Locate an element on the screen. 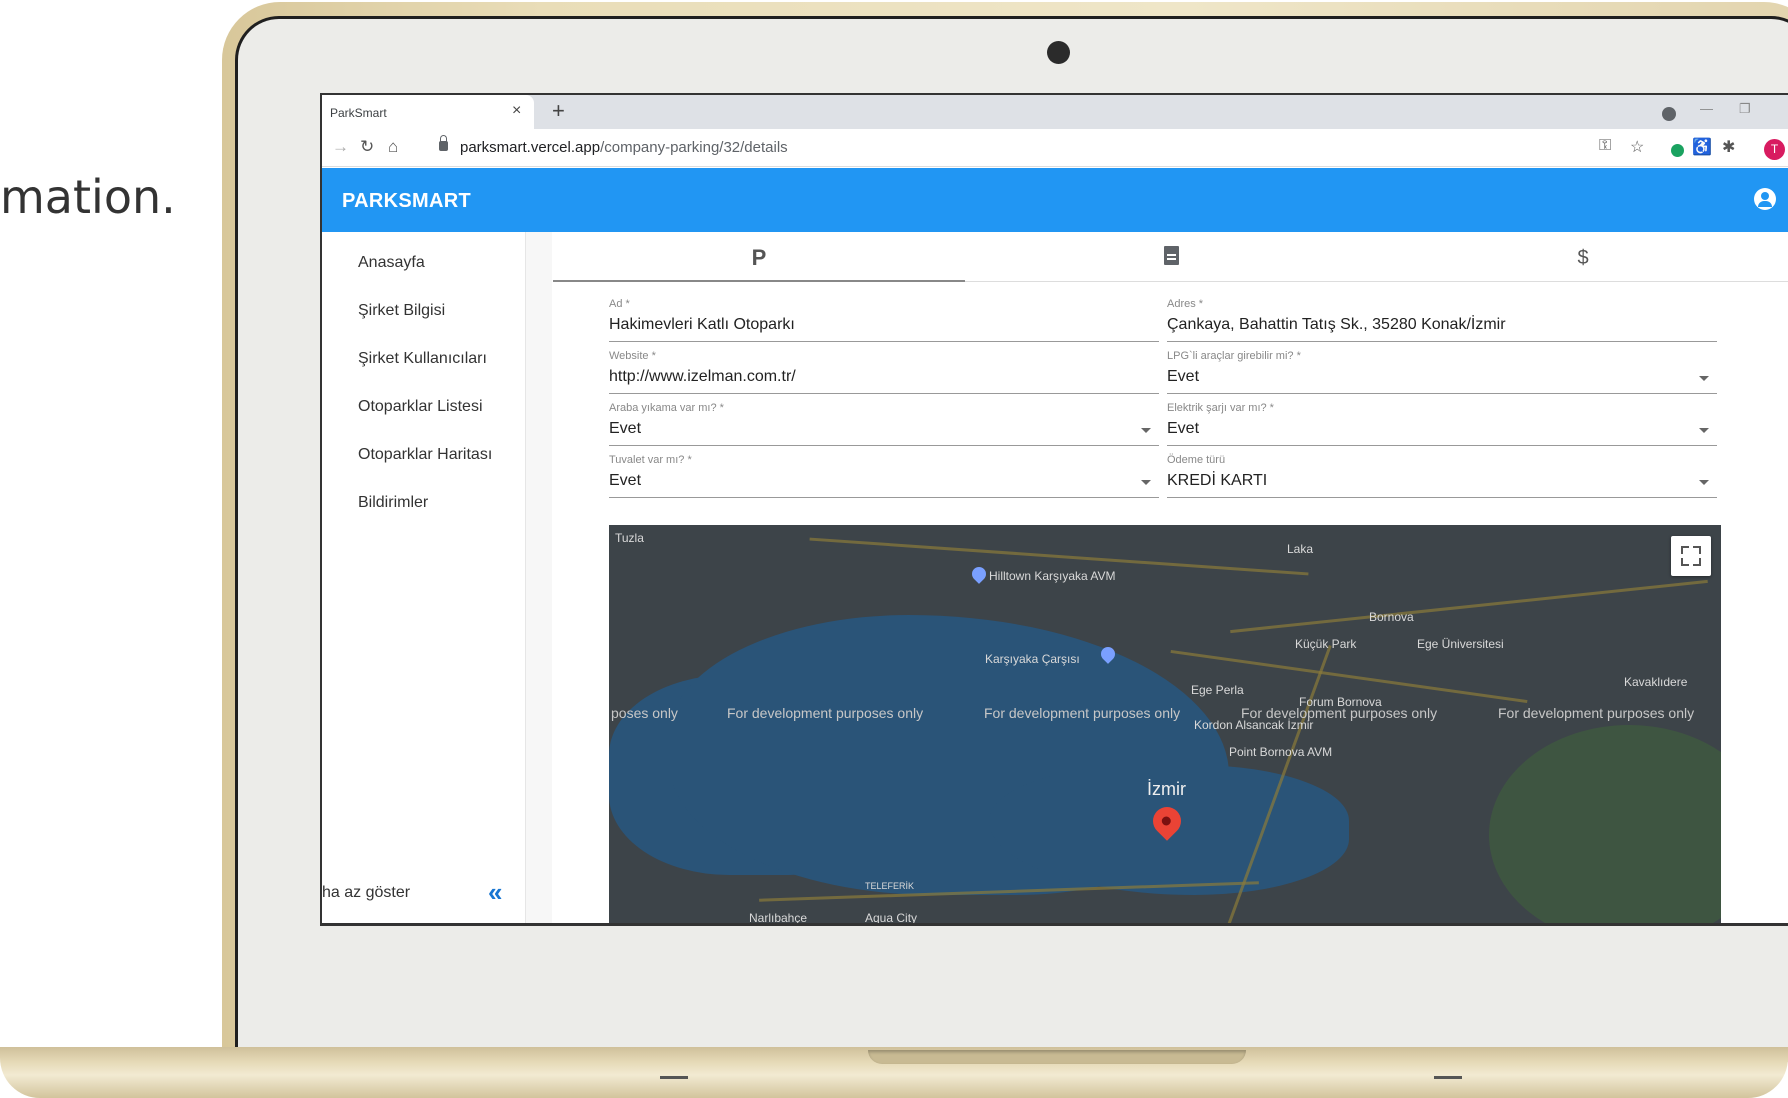  map-label-hilltown: Hilltown Karşıyaka AVM is located at coordinates (1052, 576).